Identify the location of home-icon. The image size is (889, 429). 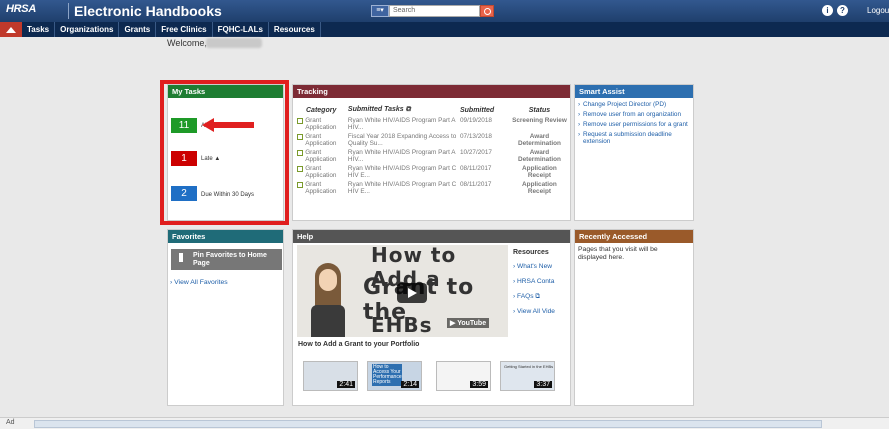
(11, 29).